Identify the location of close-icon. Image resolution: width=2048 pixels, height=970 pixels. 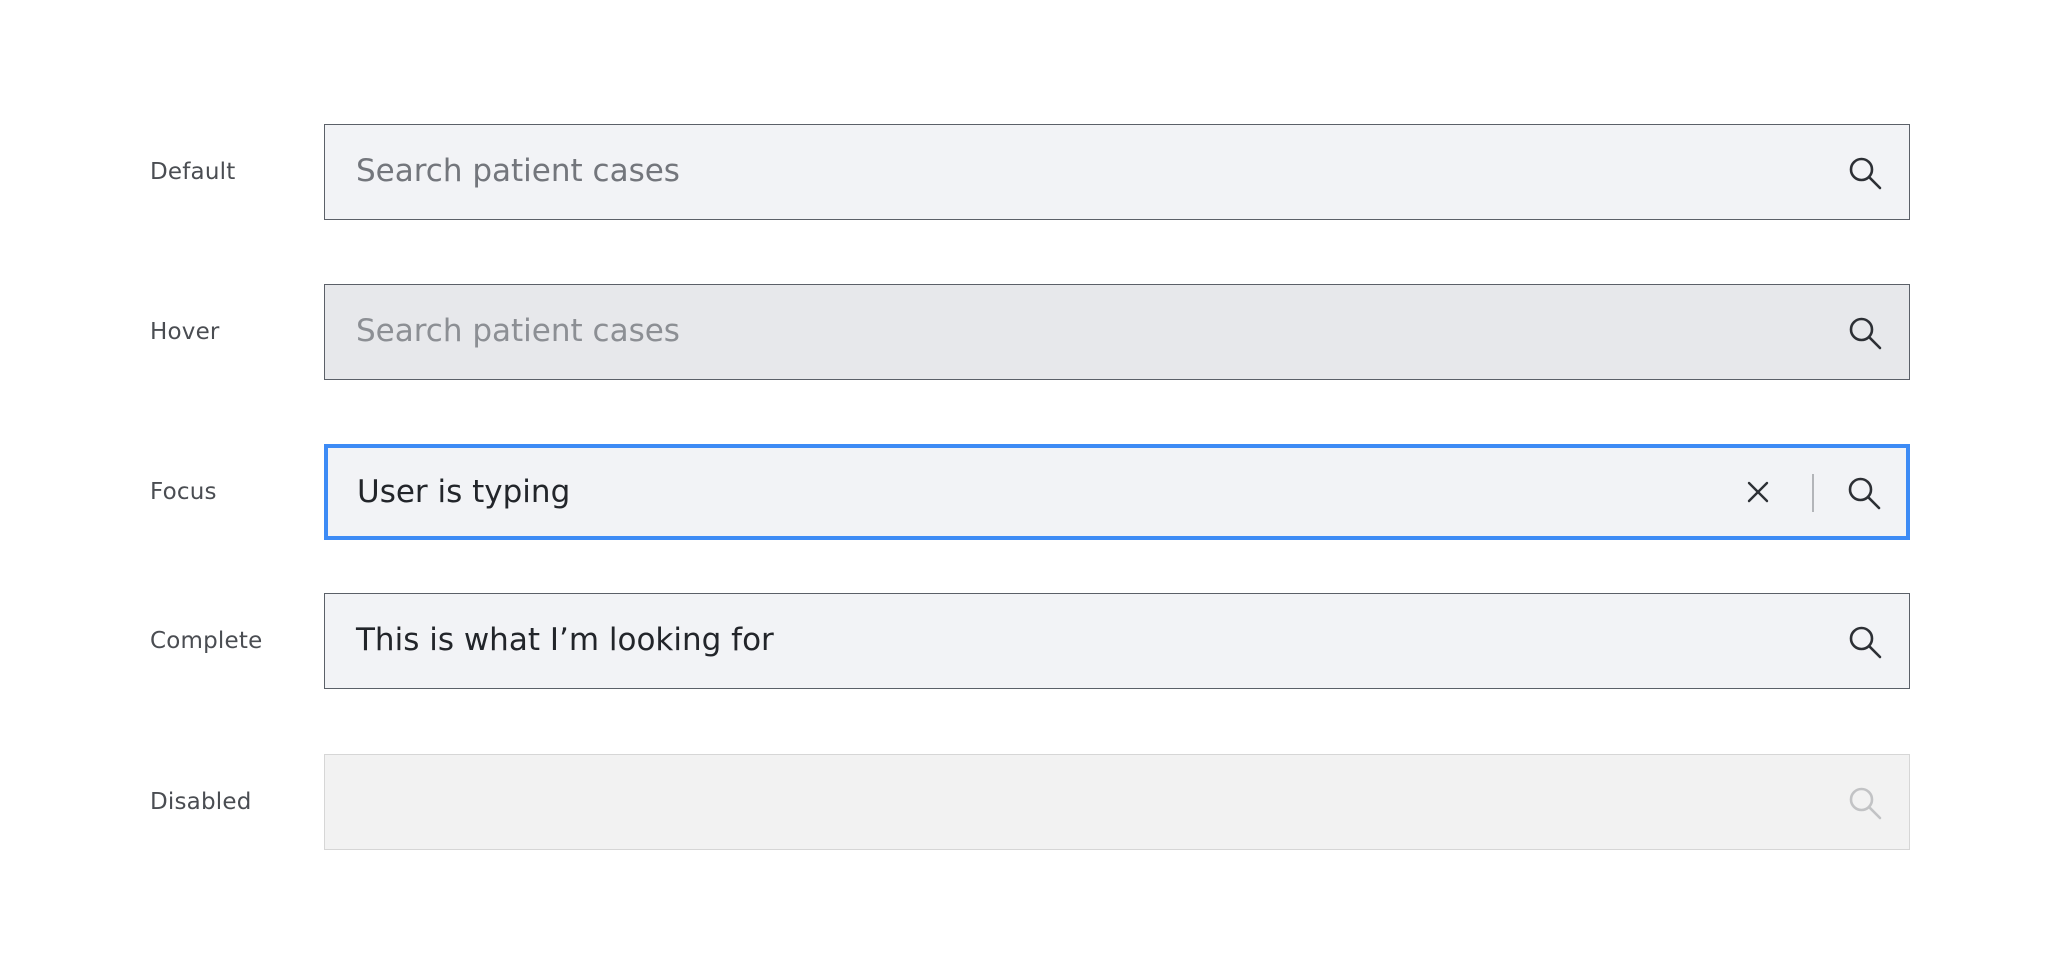
(1758, 492).